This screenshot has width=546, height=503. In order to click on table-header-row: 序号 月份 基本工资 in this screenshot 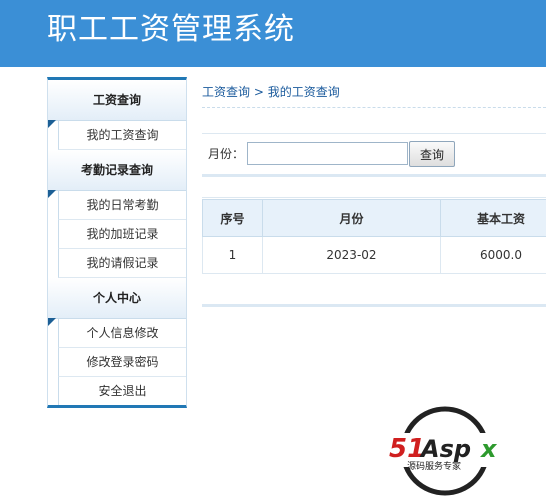, I will do `click(374, 218)`.